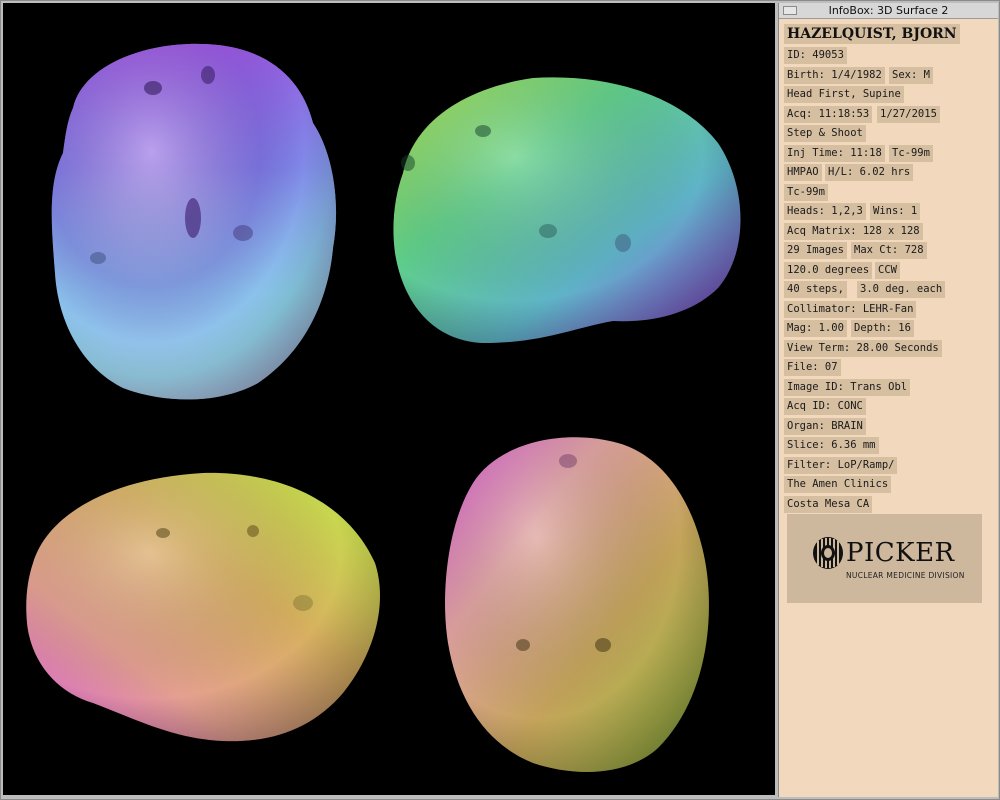 This screenshot has width=1000, height=800. I want to click on brain-render-bottom, so click(577, 604).